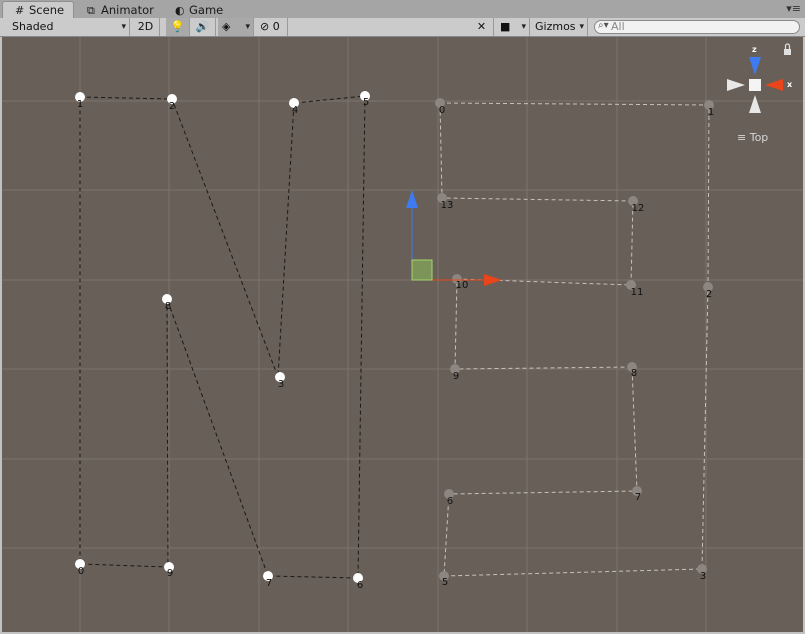 This screenshot has width=805, height=634. I want to click on right-label-1: 1, so click(711, 112).